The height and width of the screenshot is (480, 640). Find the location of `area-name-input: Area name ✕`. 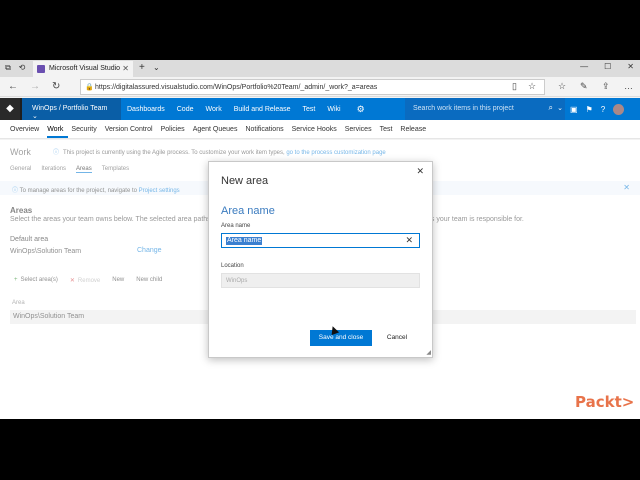

area-name-input: Area name ✕ is located at coordinates (320, 240).